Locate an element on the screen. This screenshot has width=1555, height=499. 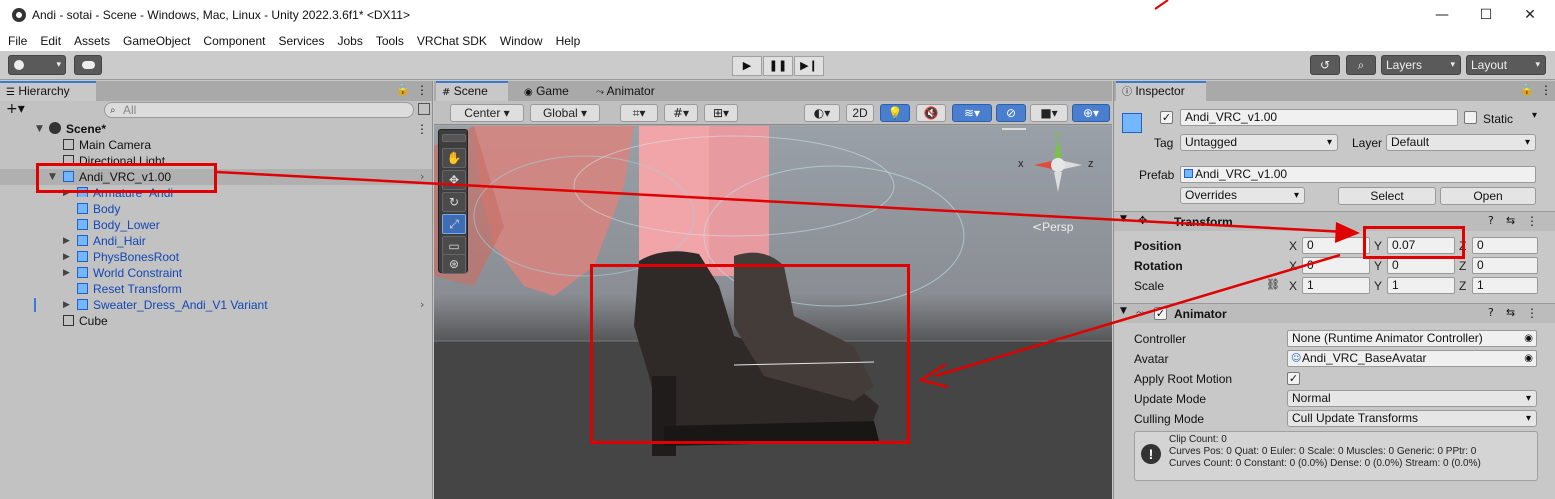
gizmos-dropdown: ⊕▾ is located at coordinates (1091, 113).